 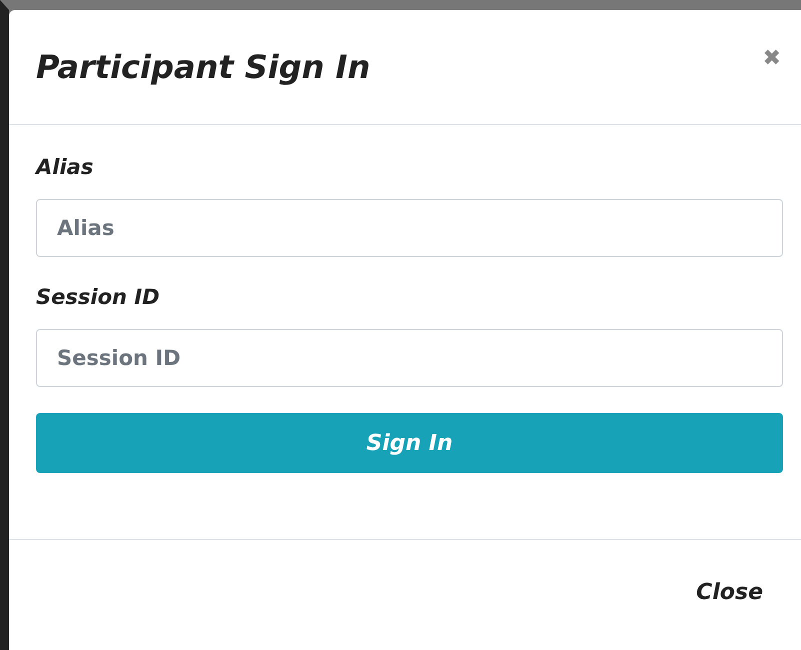 I want to click on dialog-title: Participant Sign In, so click(x=203, y=67).